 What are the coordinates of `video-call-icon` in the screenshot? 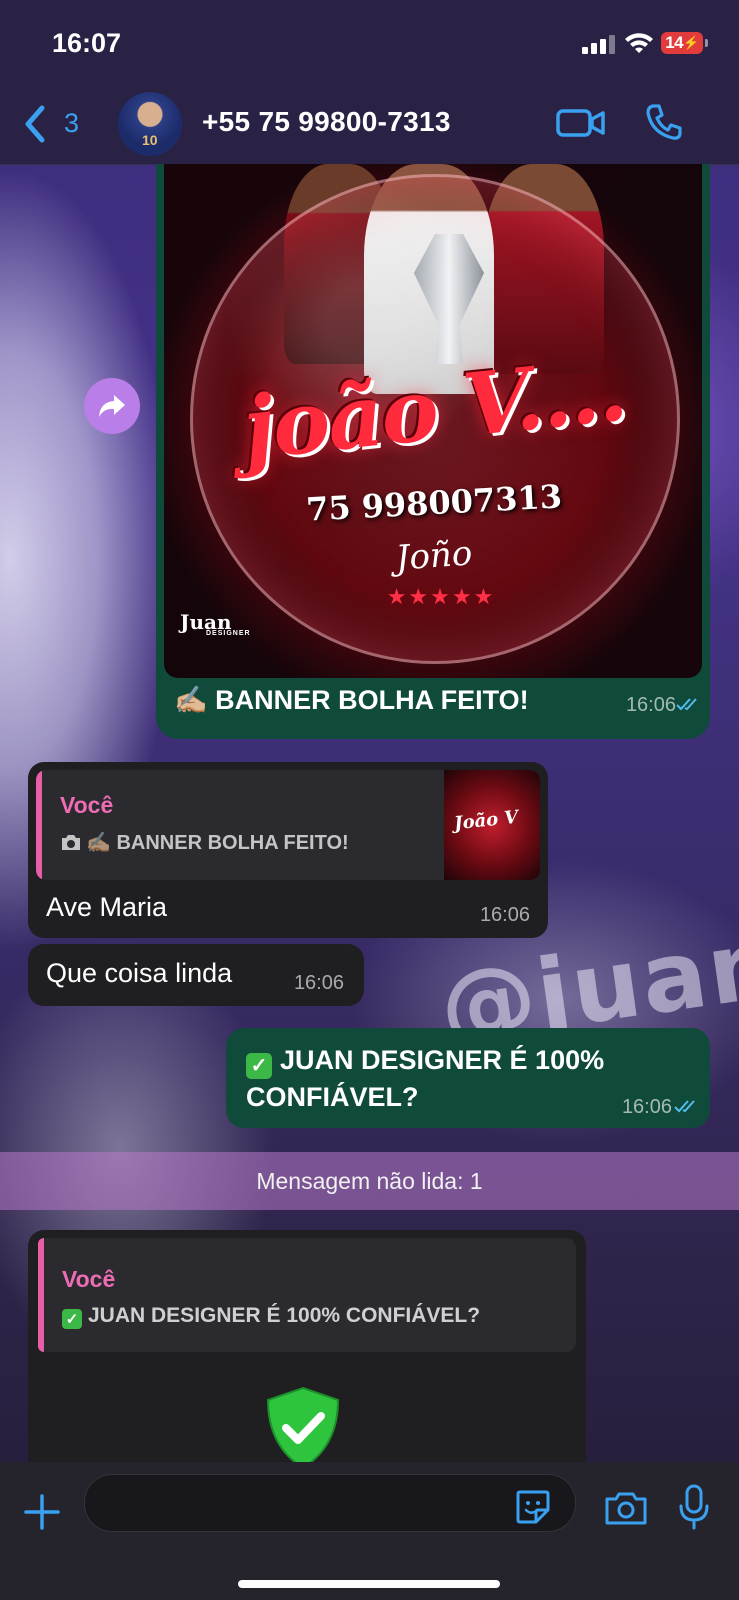 It's located at (581, 123).